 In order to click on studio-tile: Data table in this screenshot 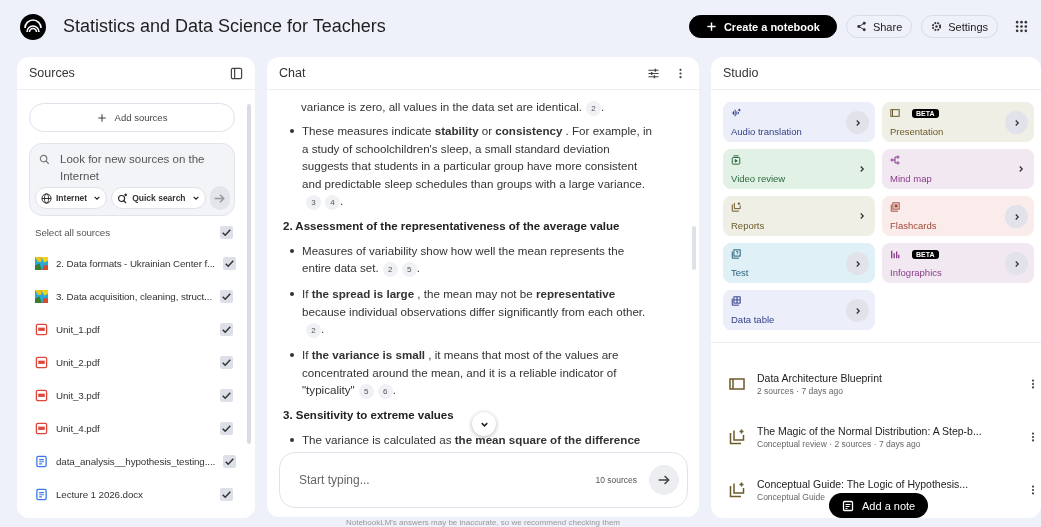, I will do `click(799, 310)`.